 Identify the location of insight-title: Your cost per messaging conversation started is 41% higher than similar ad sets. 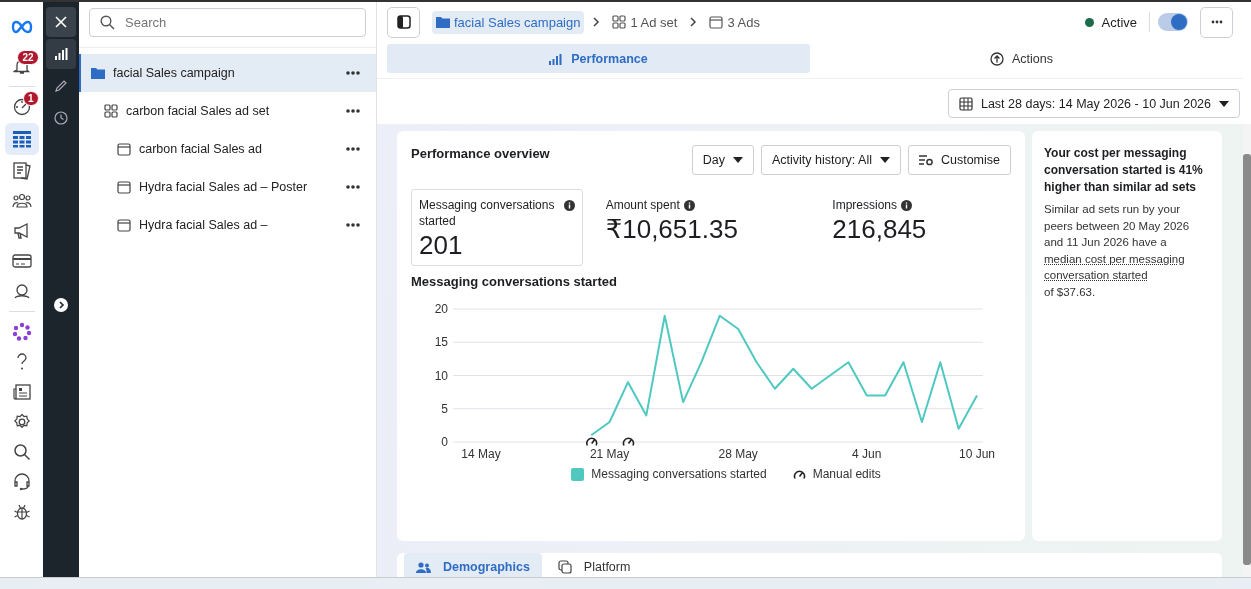
(1124, 170).